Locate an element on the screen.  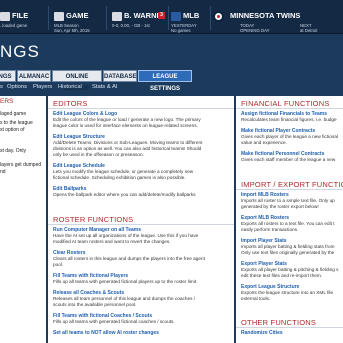
subnav-item-options: Options is located at coordinates (17, 87).